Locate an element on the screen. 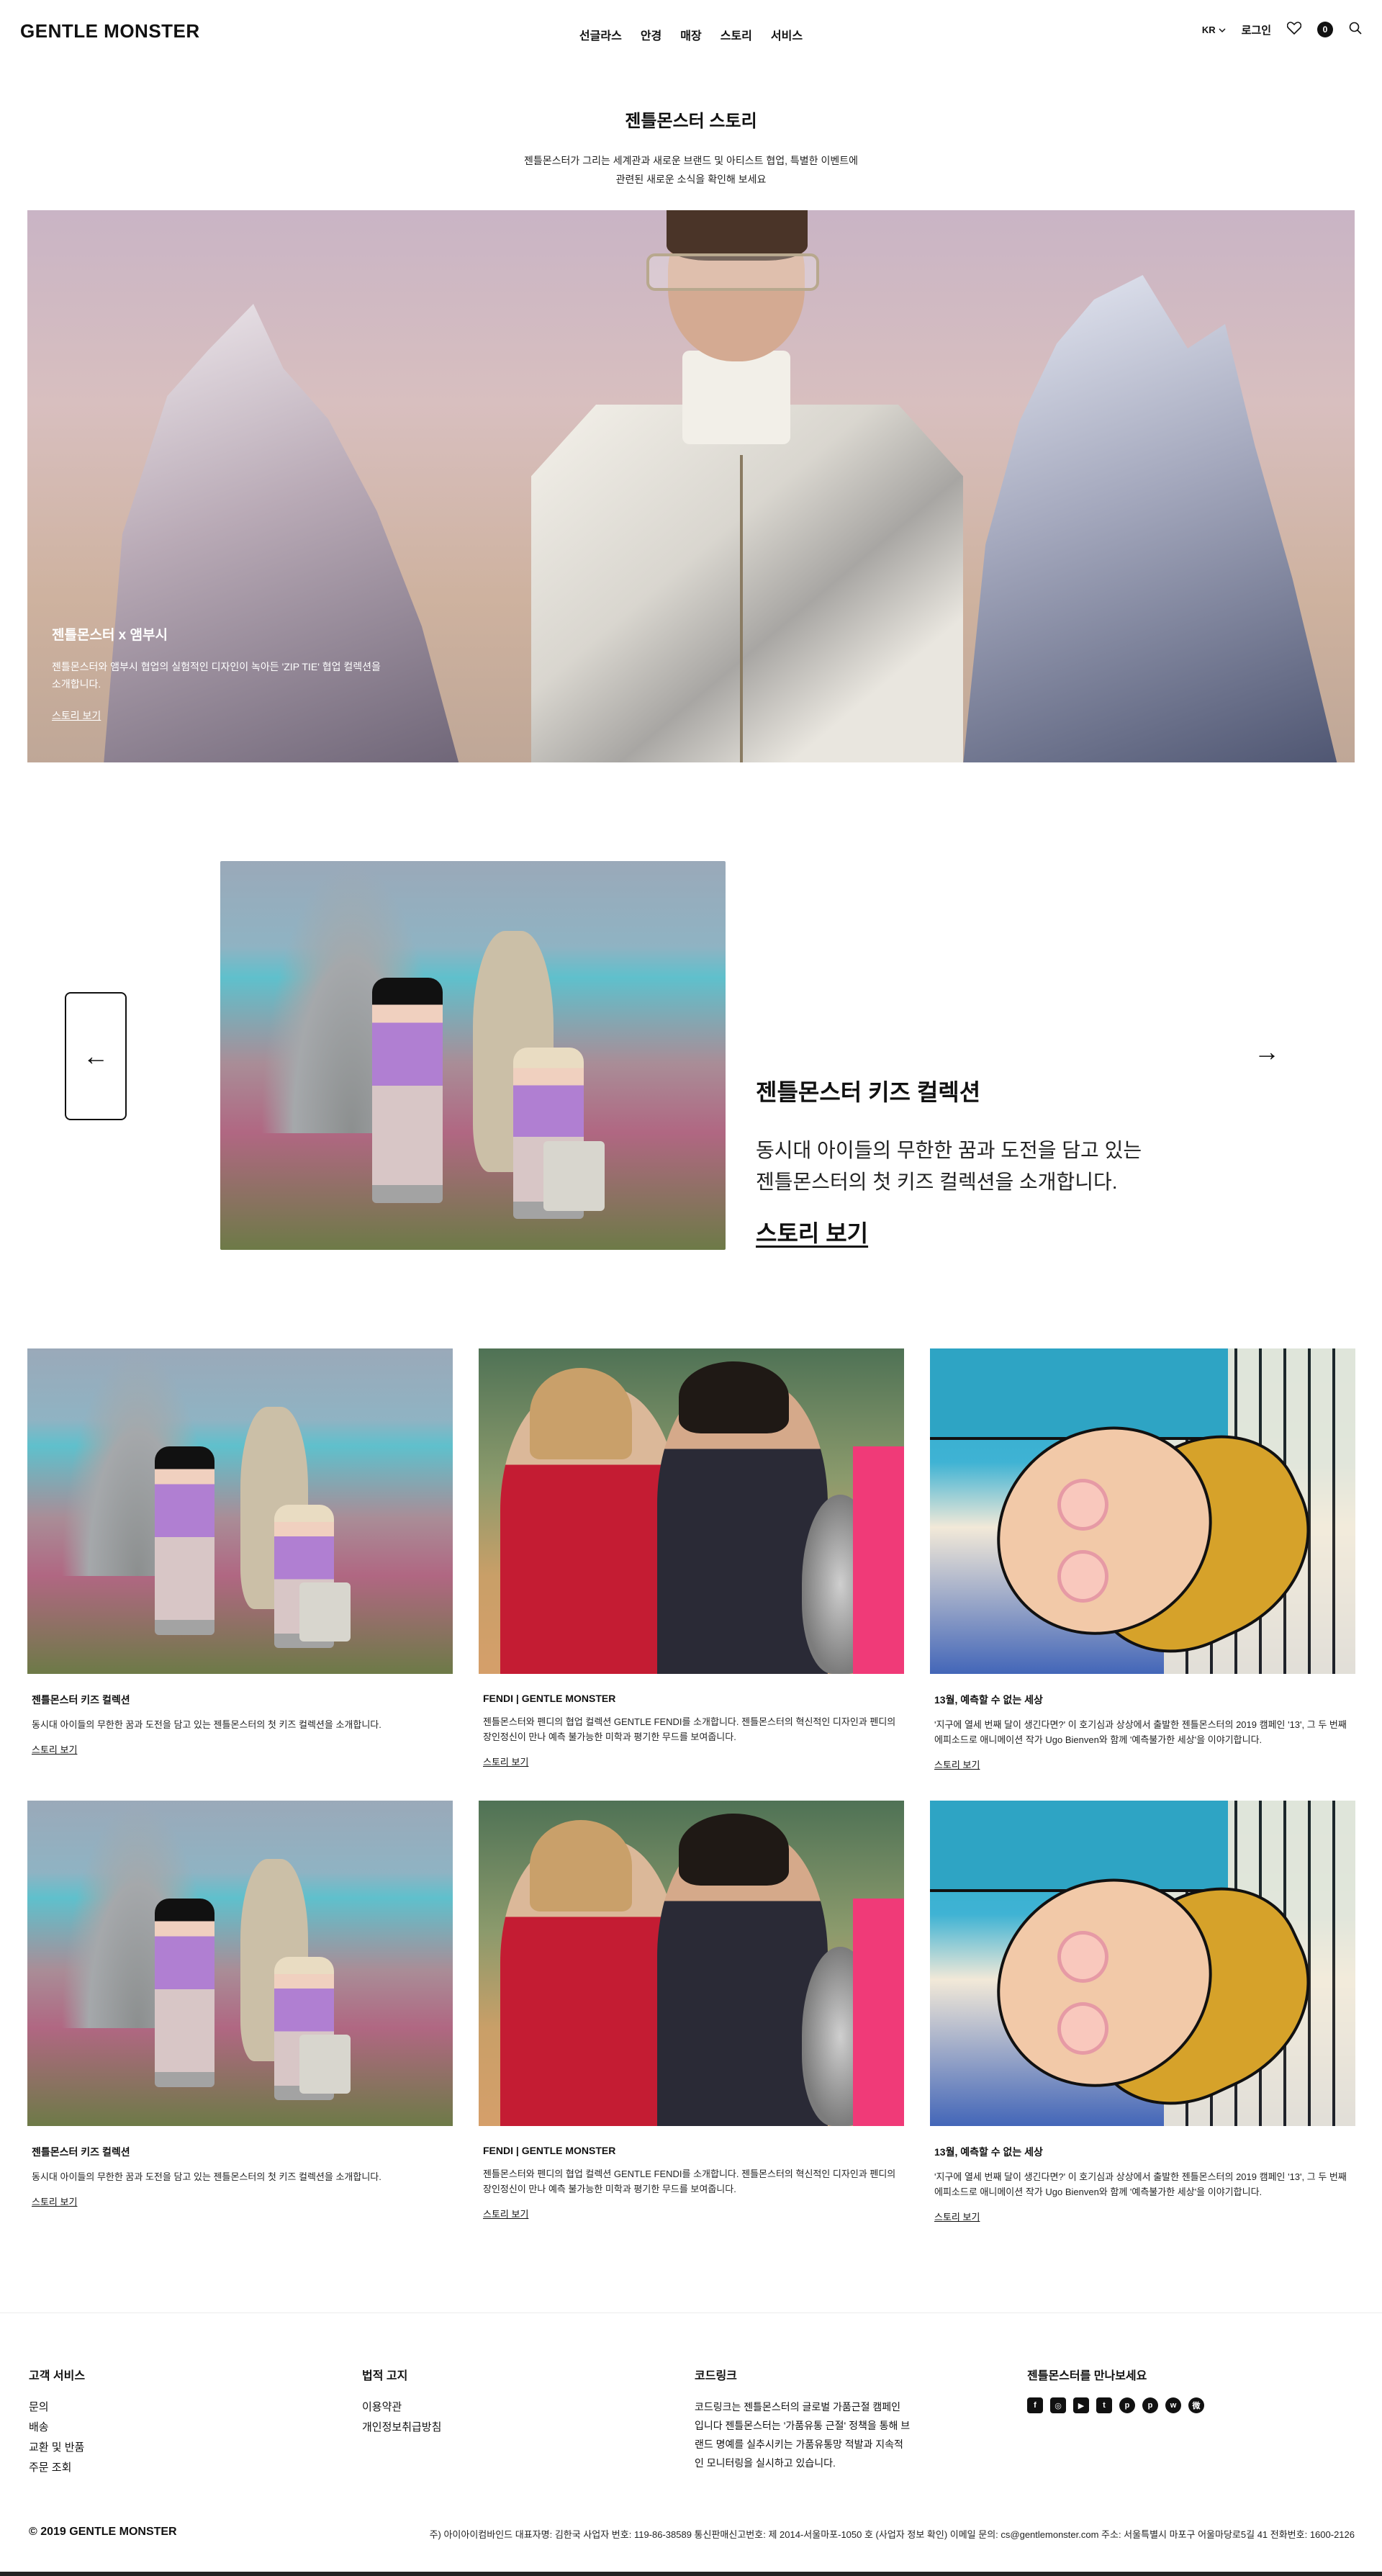 This screenshot has width=1382, height=2576. hero-model-glasses is located at coordinates (732, 272).